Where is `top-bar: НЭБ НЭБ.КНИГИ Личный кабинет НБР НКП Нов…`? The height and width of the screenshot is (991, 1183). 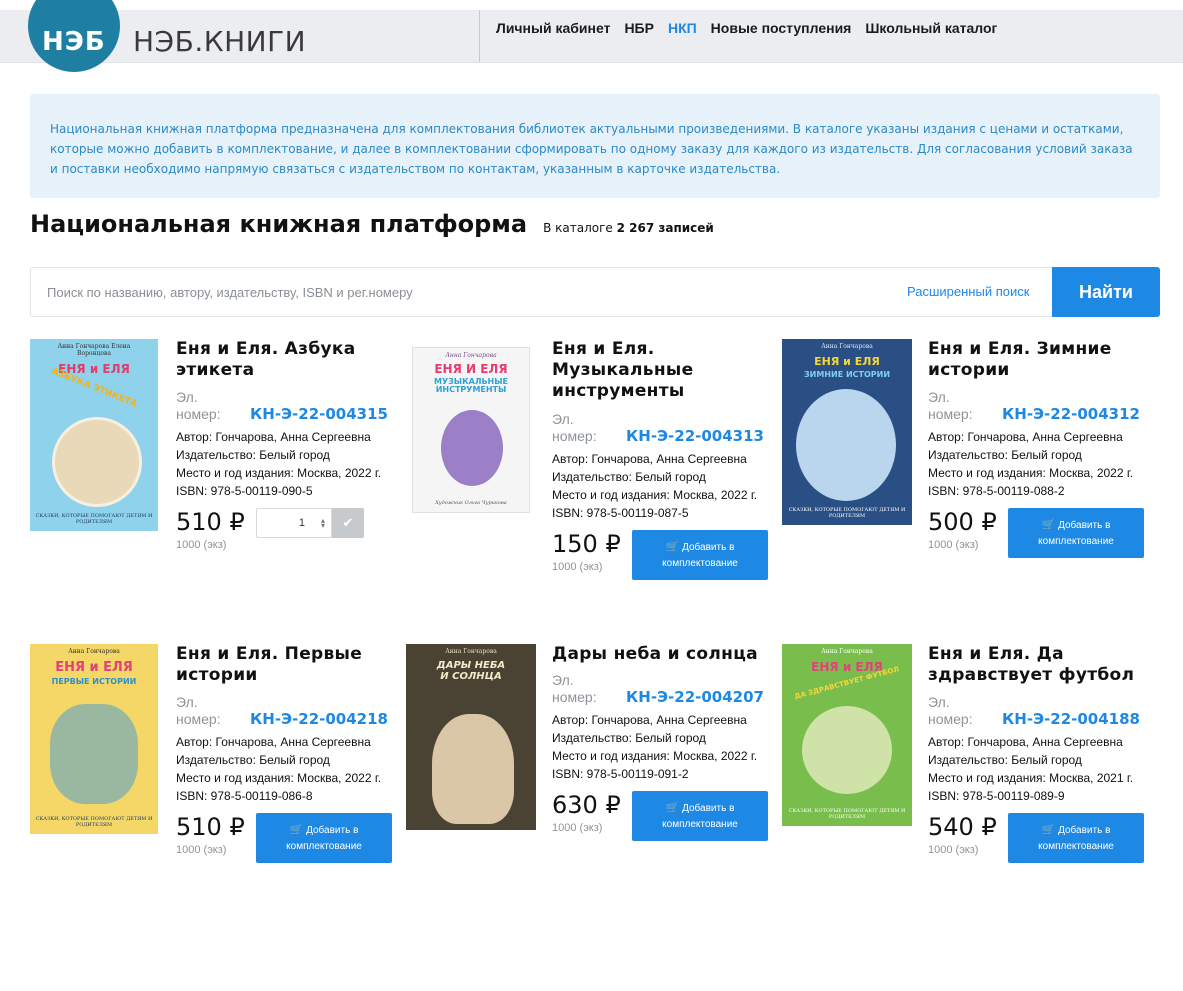
top-bar: НЭБ НЭБ.КНИГИ Личный кабинет НБР НКП Нов… is located at coordinates (591, 36).